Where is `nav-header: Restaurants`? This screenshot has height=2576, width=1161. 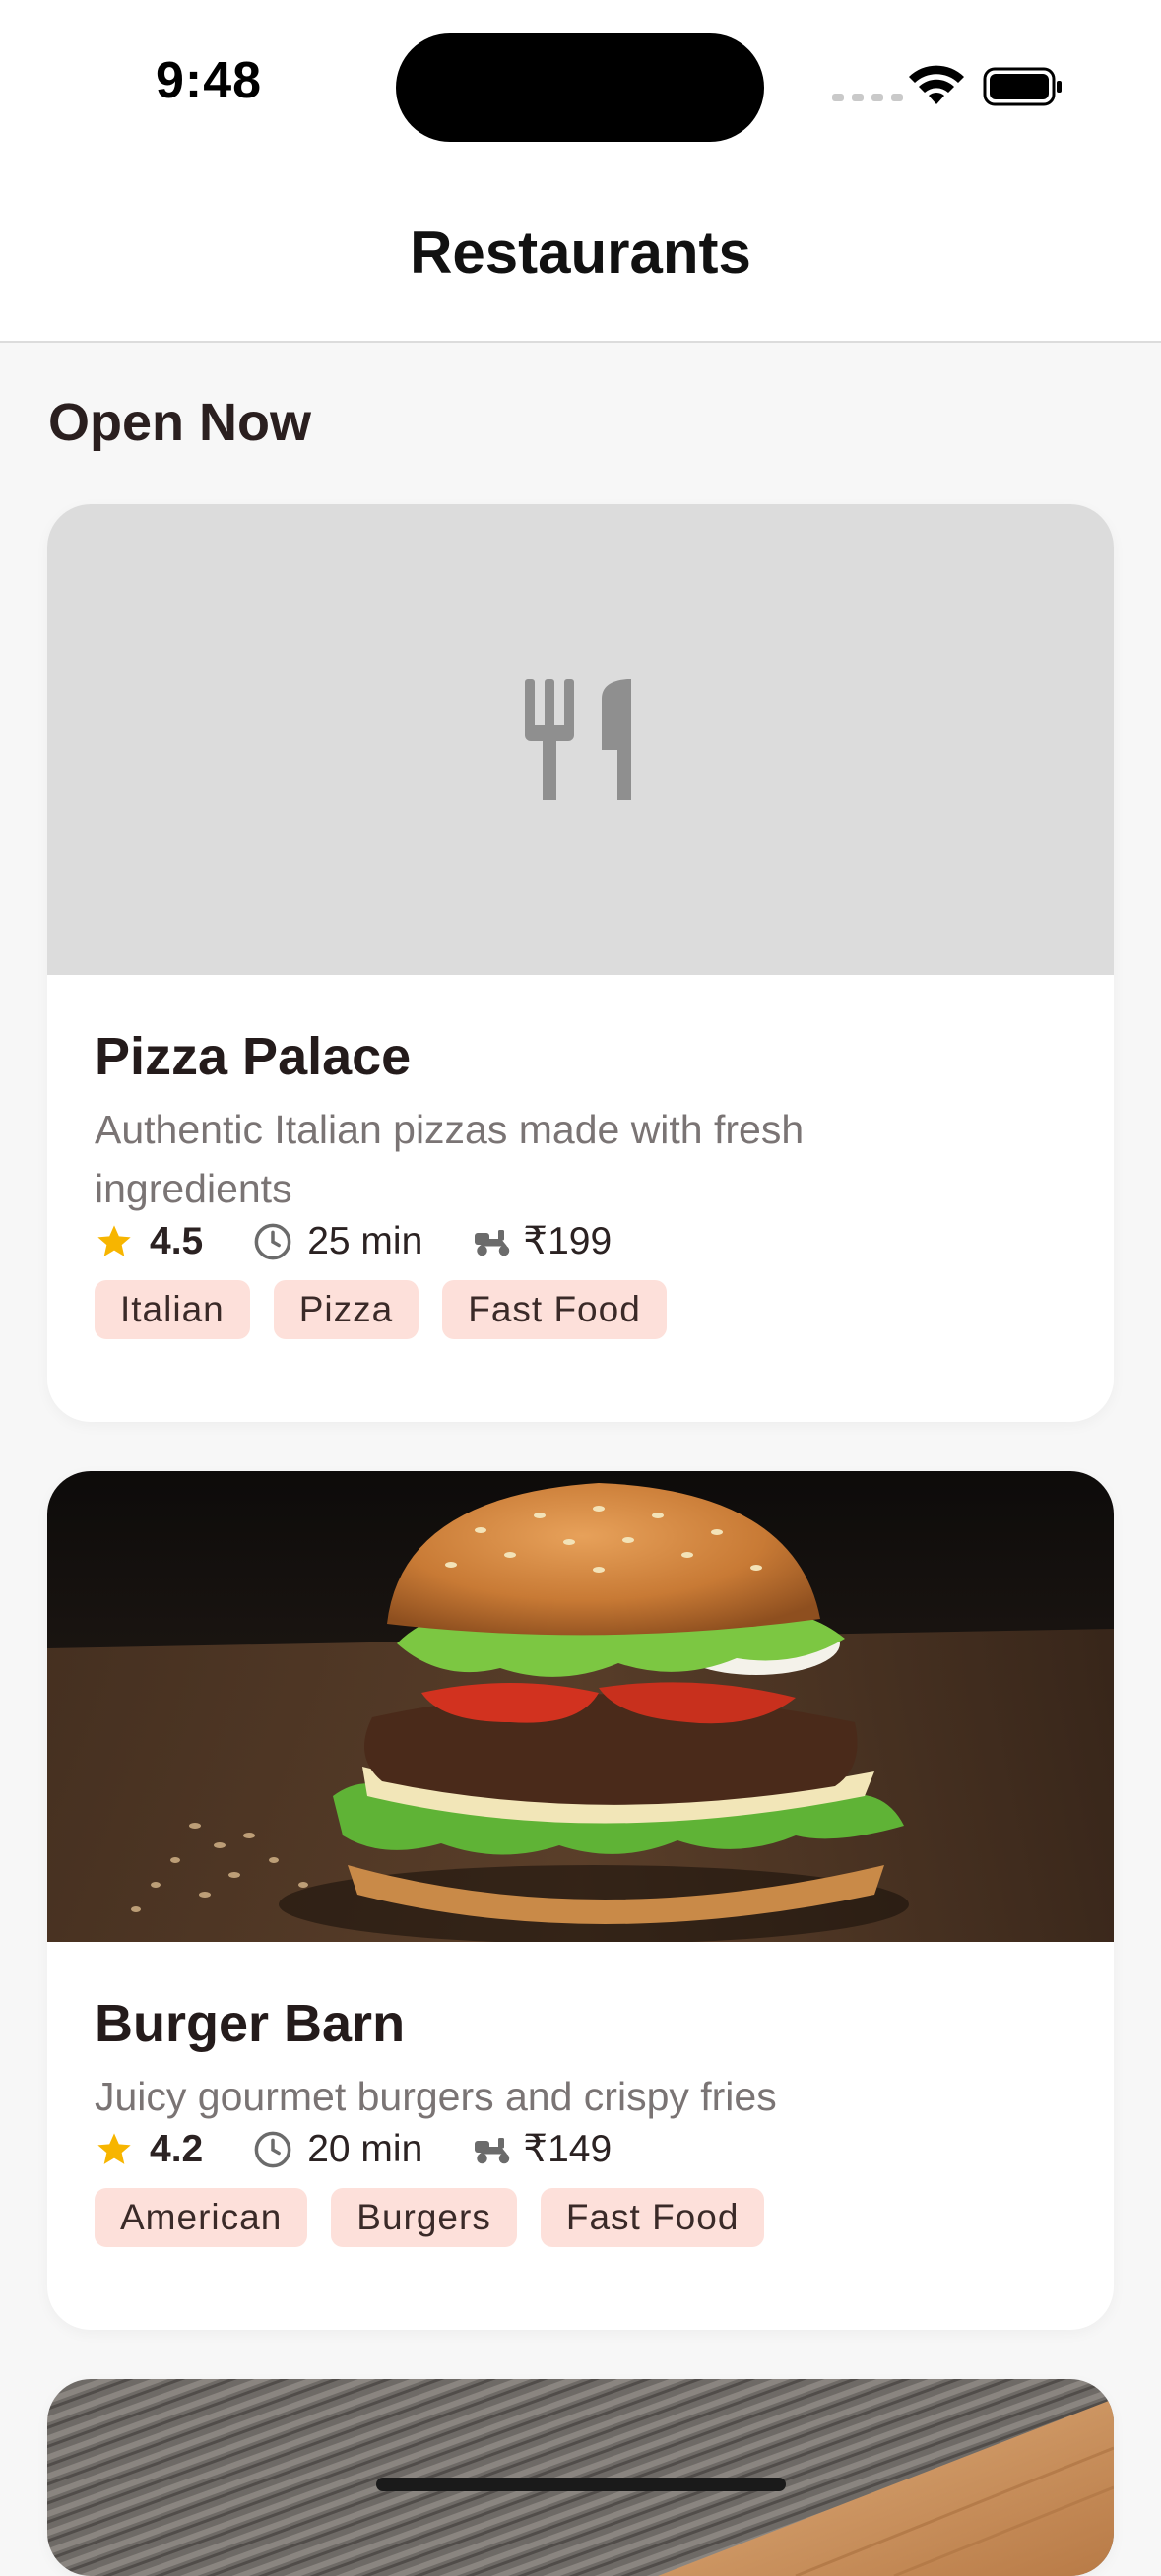 nav-header: Restaurants is located at coordinates (580, 255).